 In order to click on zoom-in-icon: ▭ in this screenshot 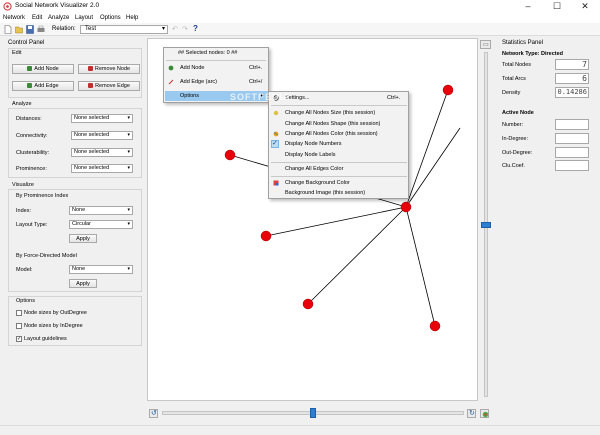, I will do `click(486, 45)`.